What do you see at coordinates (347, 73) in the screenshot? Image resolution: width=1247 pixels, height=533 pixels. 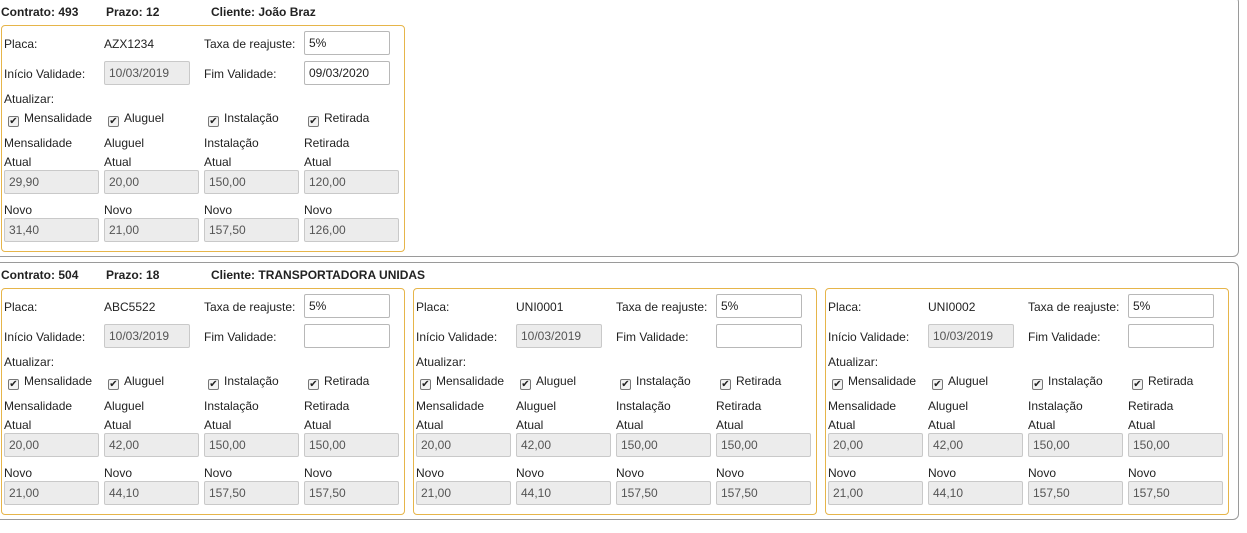 I see `fim-input: 09/03/2020` at bounding box center [347, 73].